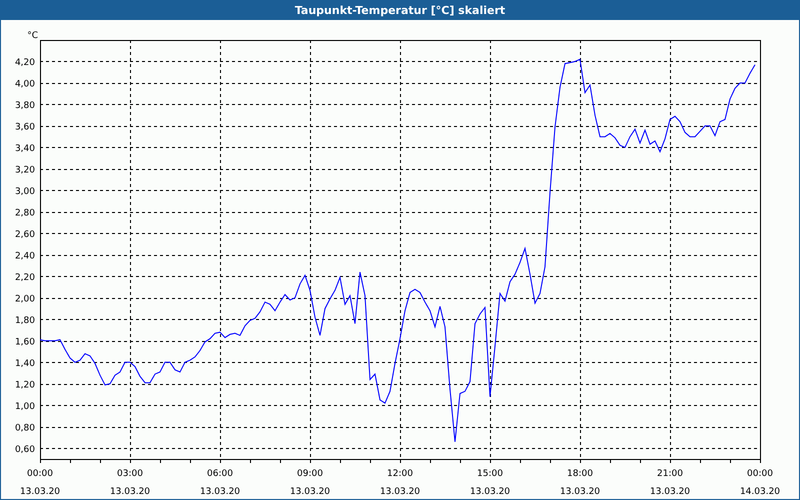 The image size is (800, 500). I want to click on y-axis-label: 1,60, so click(24, 342).